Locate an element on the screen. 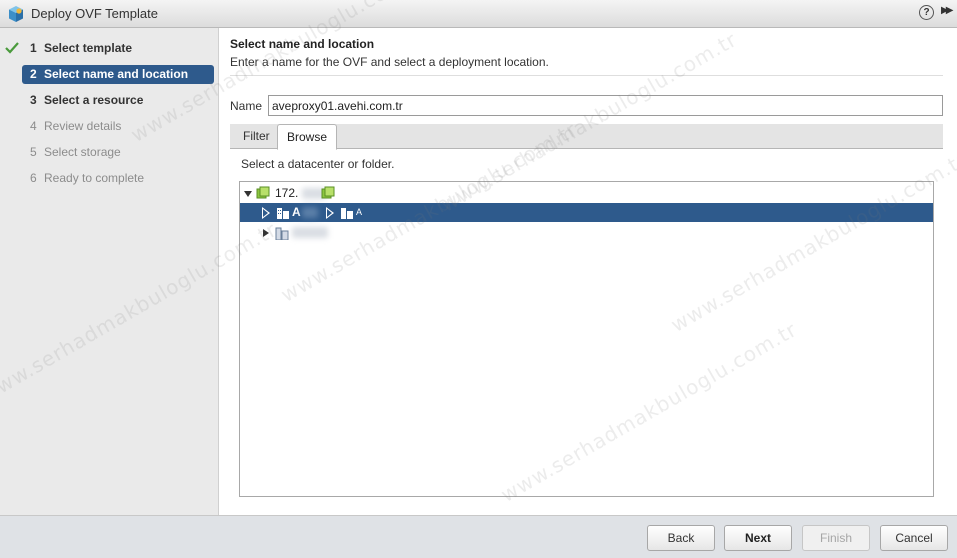 This screenshot has height=558, width=957. expand-panel-icon: ▶▶ is located at coordinates (947, 10).